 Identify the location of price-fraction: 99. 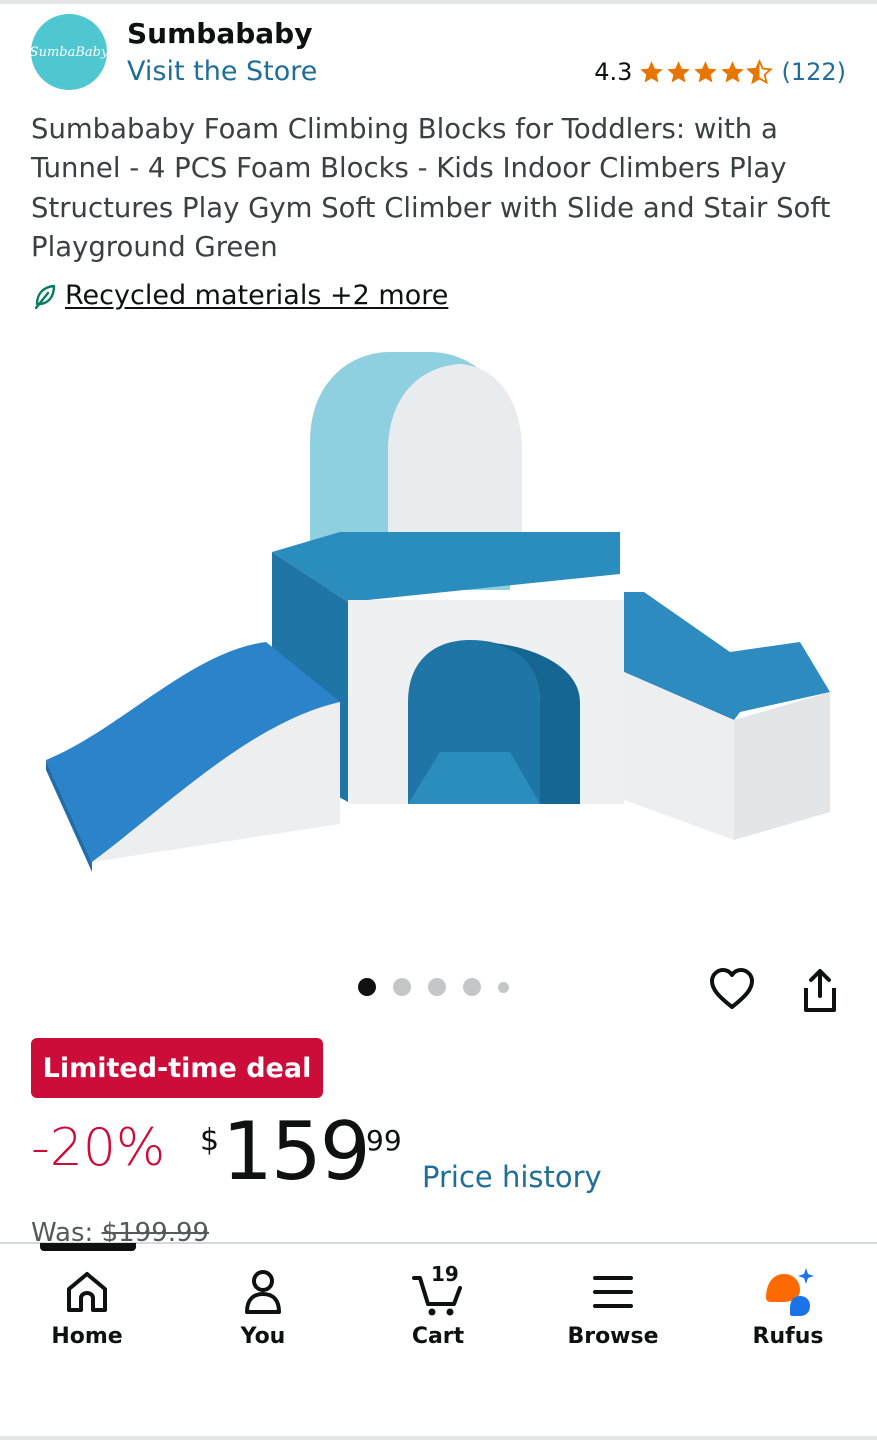
(384, 1140).